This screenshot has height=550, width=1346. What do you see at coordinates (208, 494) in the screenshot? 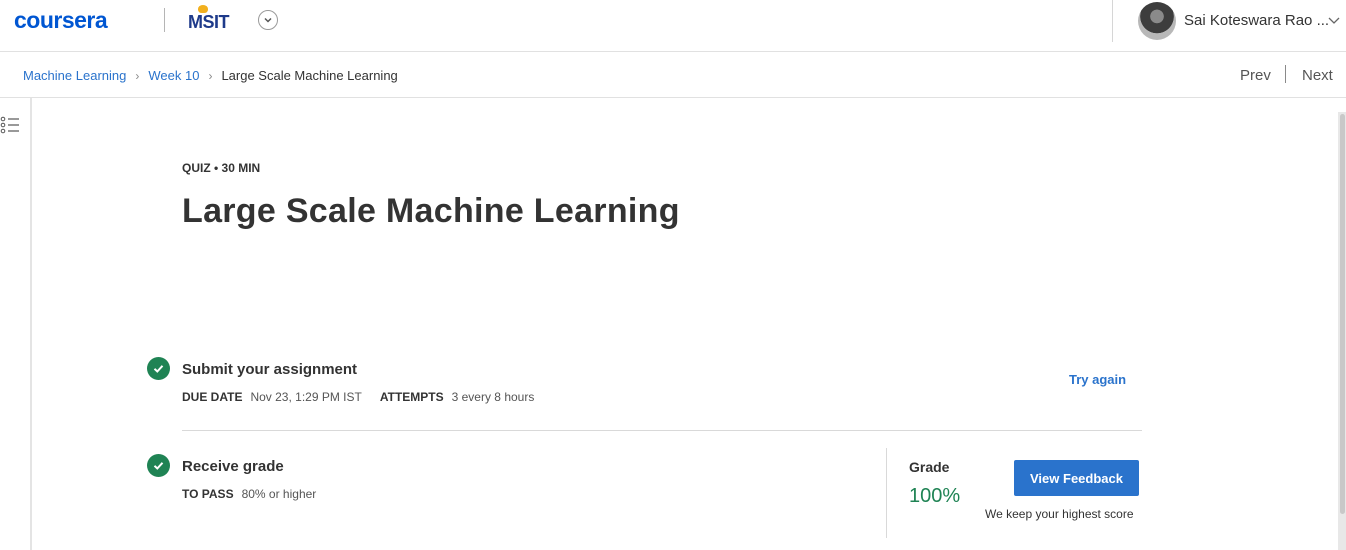
I see `to-pass-label: TO PASS` at bounding box center [208, 494].